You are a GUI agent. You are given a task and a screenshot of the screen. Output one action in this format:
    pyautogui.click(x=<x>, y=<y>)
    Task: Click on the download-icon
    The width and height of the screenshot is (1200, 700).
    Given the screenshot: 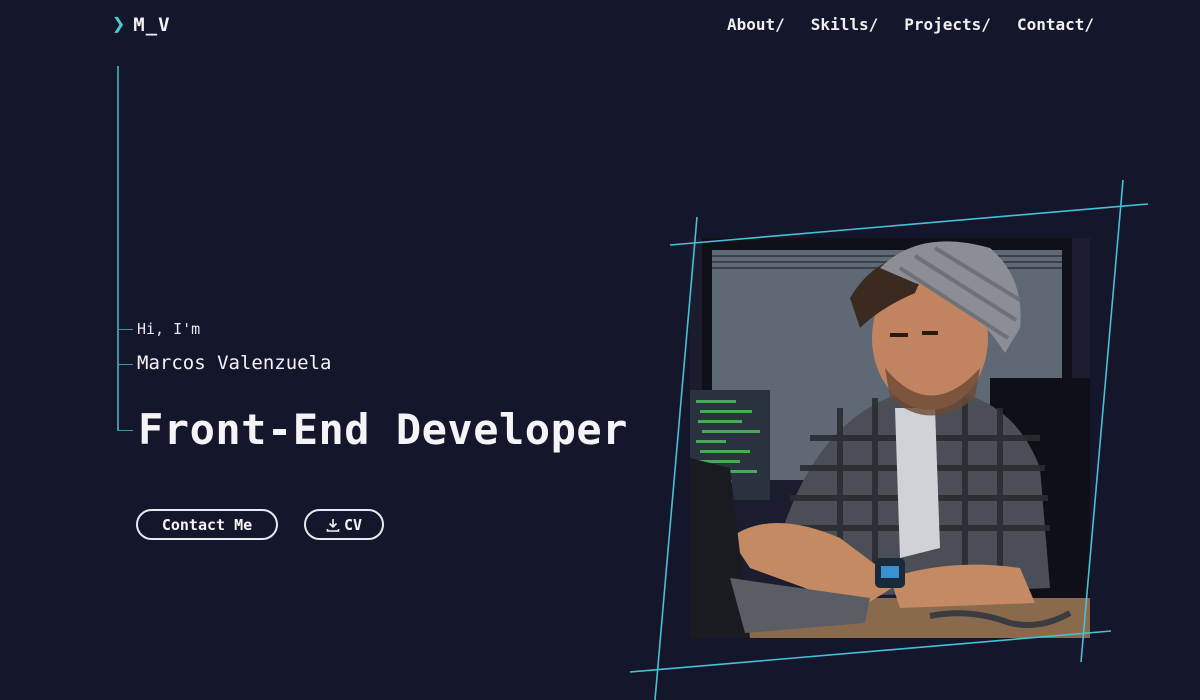 What is the action you would take?
    pyautogui.click(x=333, y=525)
    